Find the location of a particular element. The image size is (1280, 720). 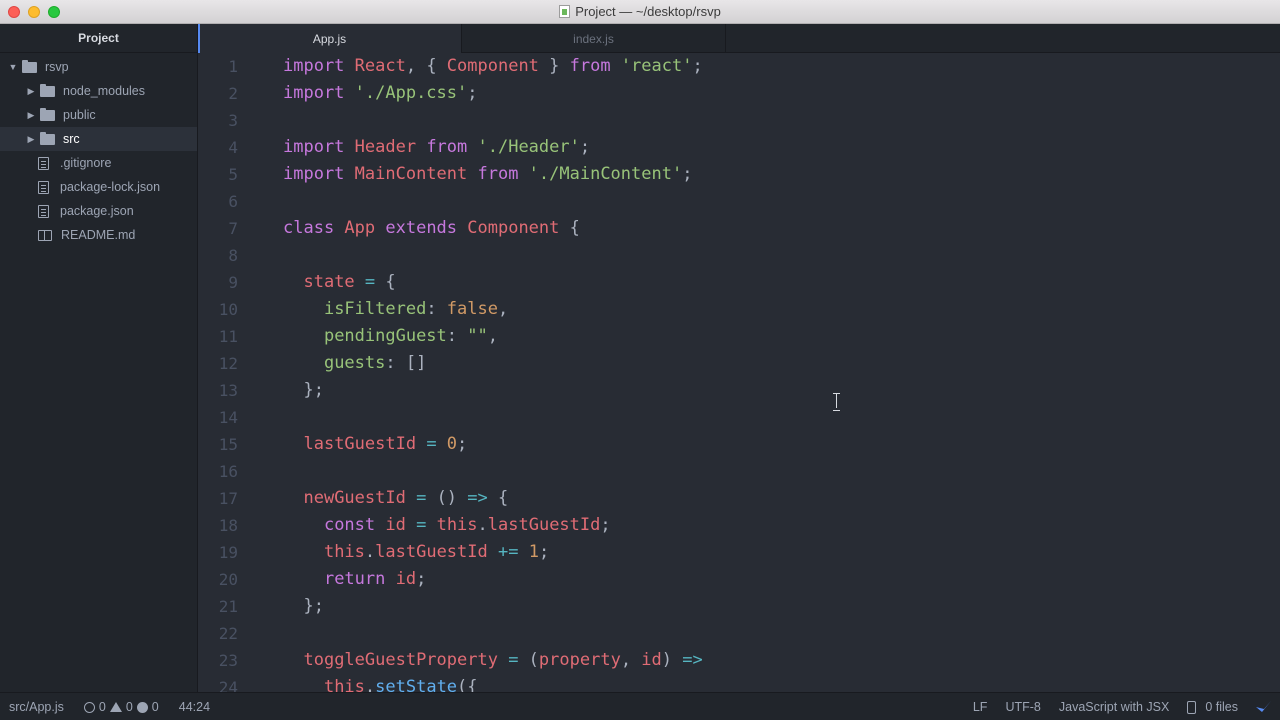

tree-item-src: ▶ src is located at coordinates (98, 139).